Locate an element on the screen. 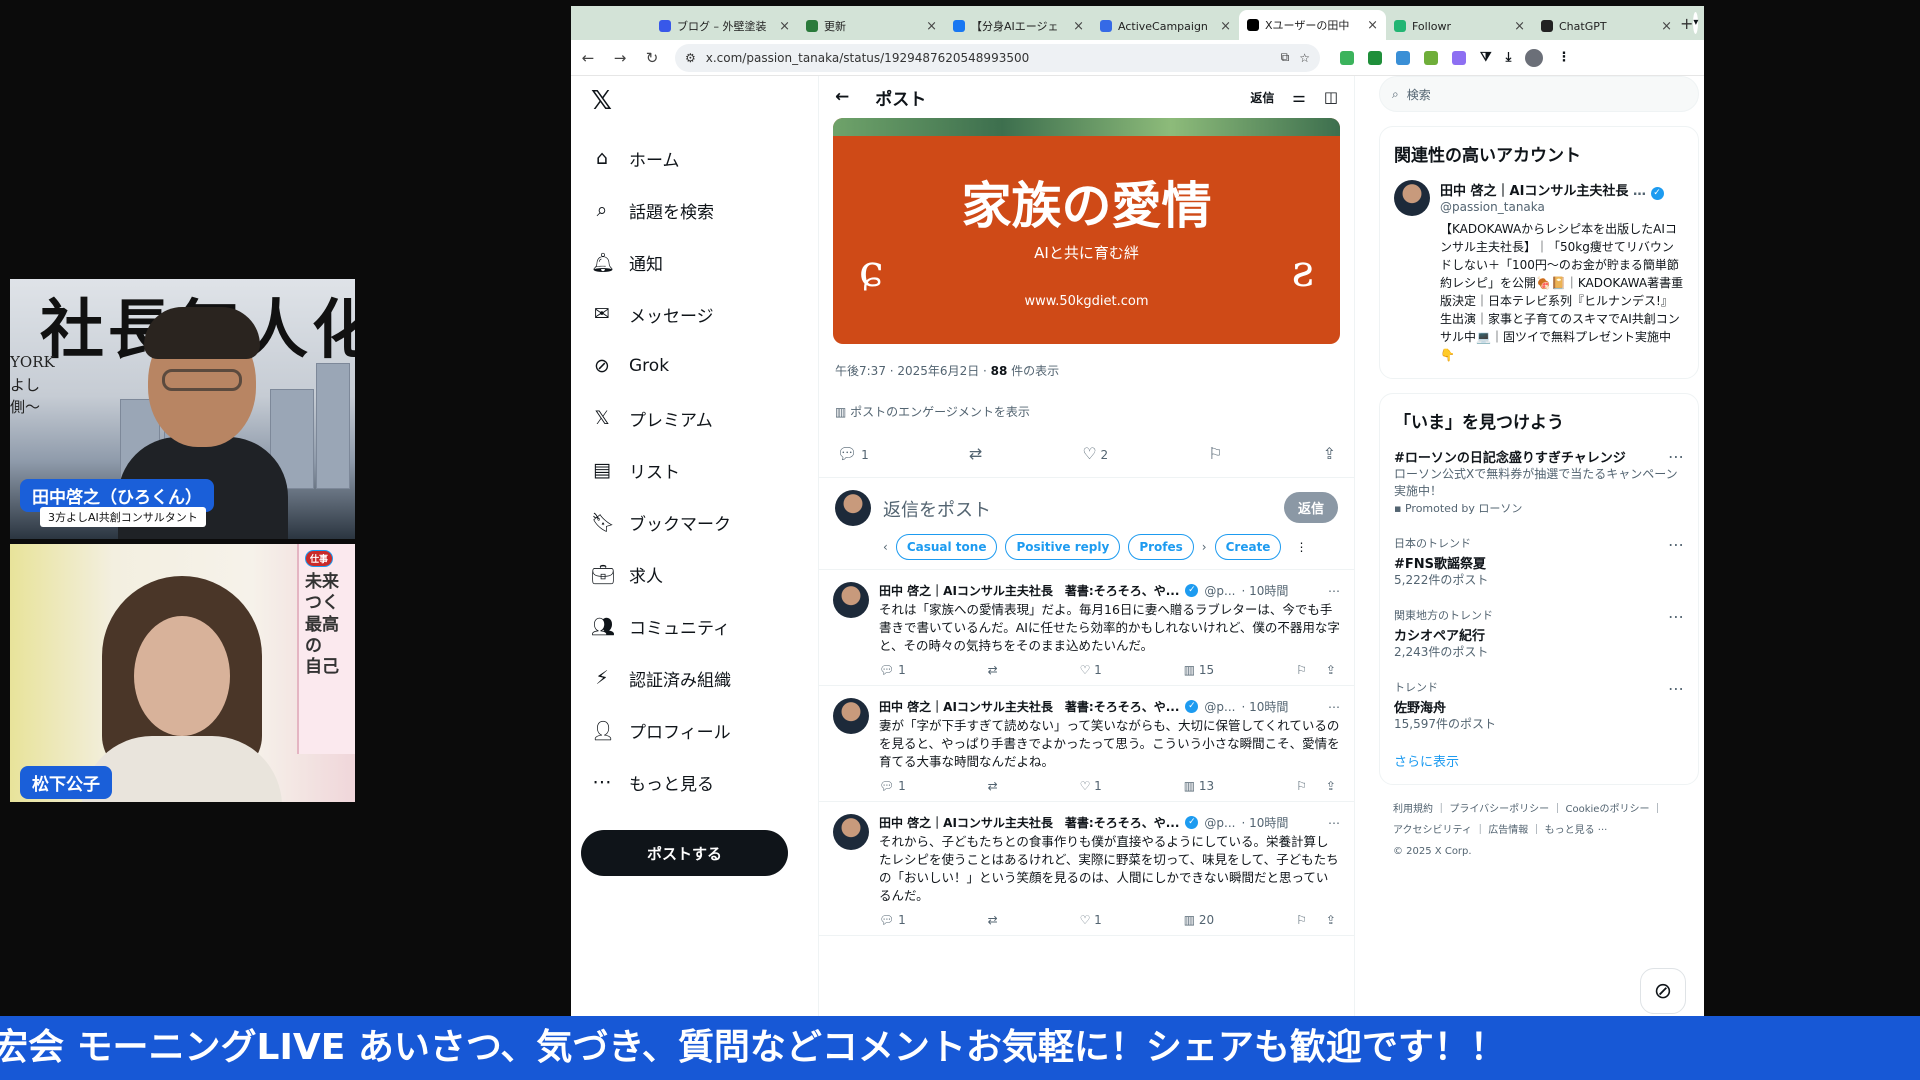  browser-menu-icon: ⋮ is located at coordinates (1563, 57).